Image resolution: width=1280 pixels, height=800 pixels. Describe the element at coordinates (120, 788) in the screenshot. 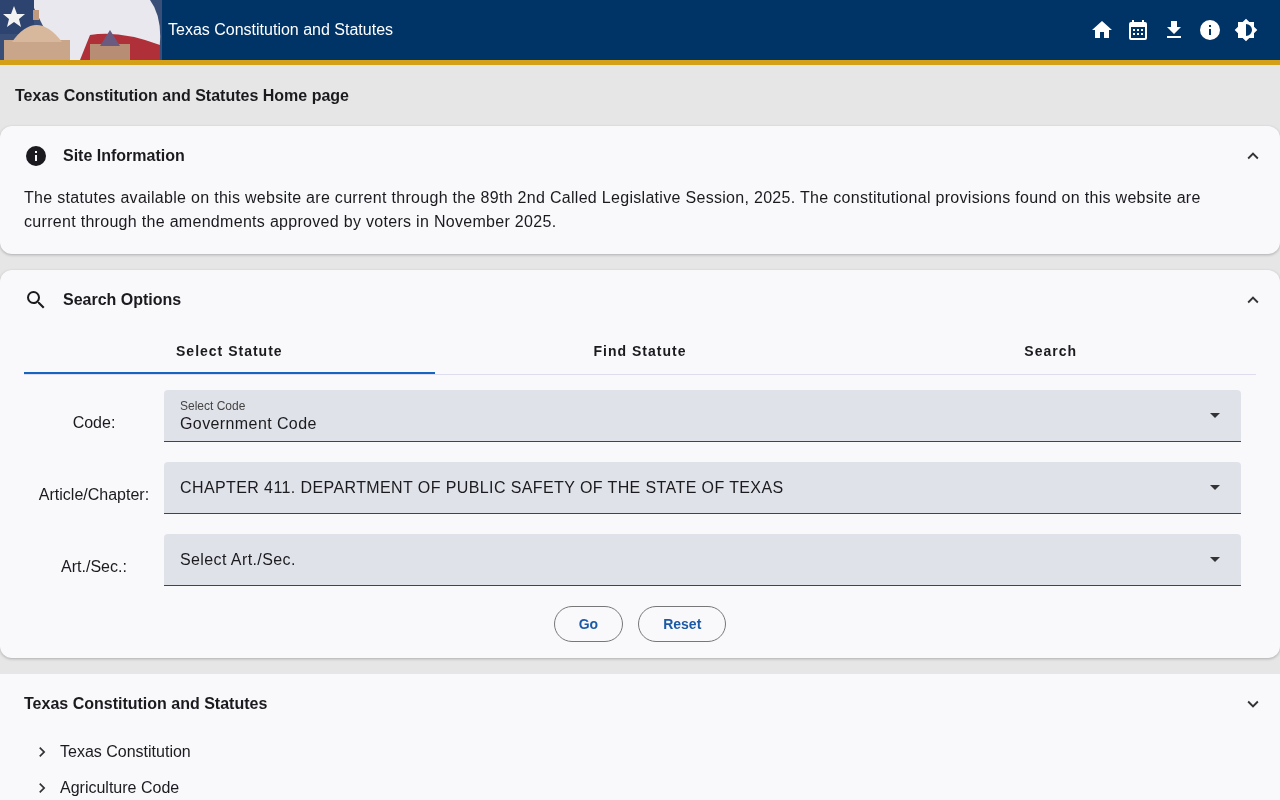

I see `tree-item: Agriculture Code` at that location.